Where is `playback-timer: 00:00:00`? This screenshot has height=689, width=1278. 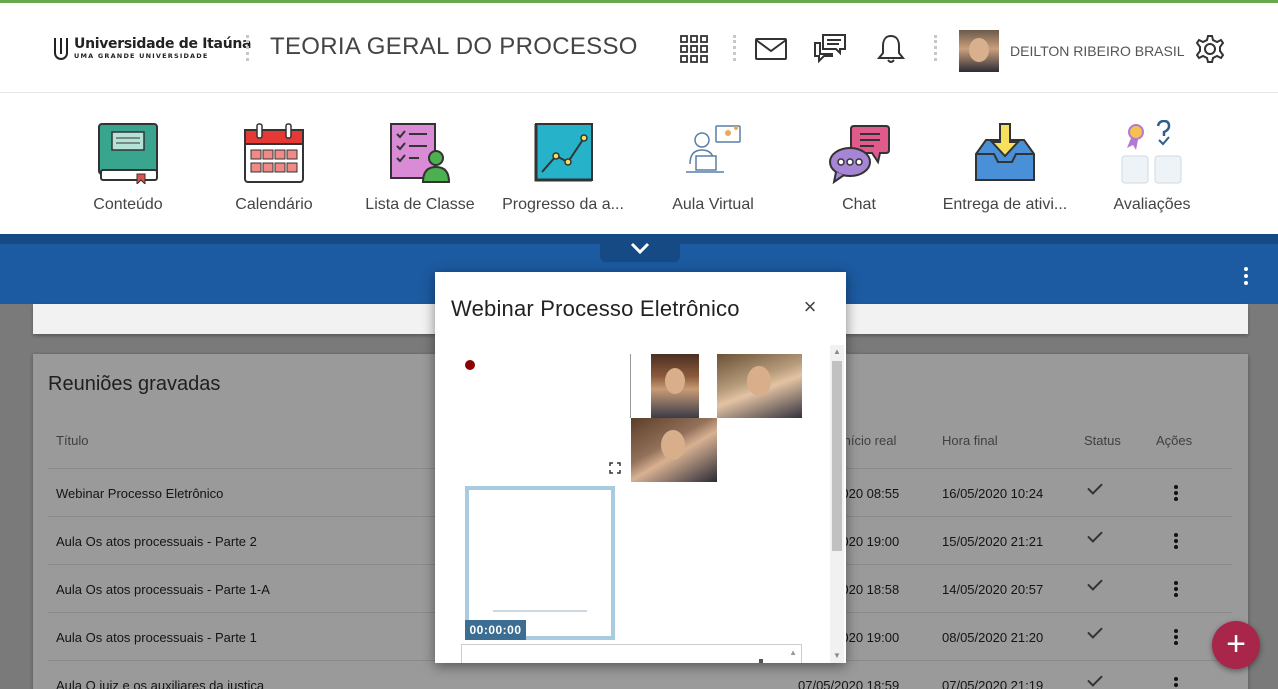 playback-timer: 00:00:00 is located at coordinates (495, 630).